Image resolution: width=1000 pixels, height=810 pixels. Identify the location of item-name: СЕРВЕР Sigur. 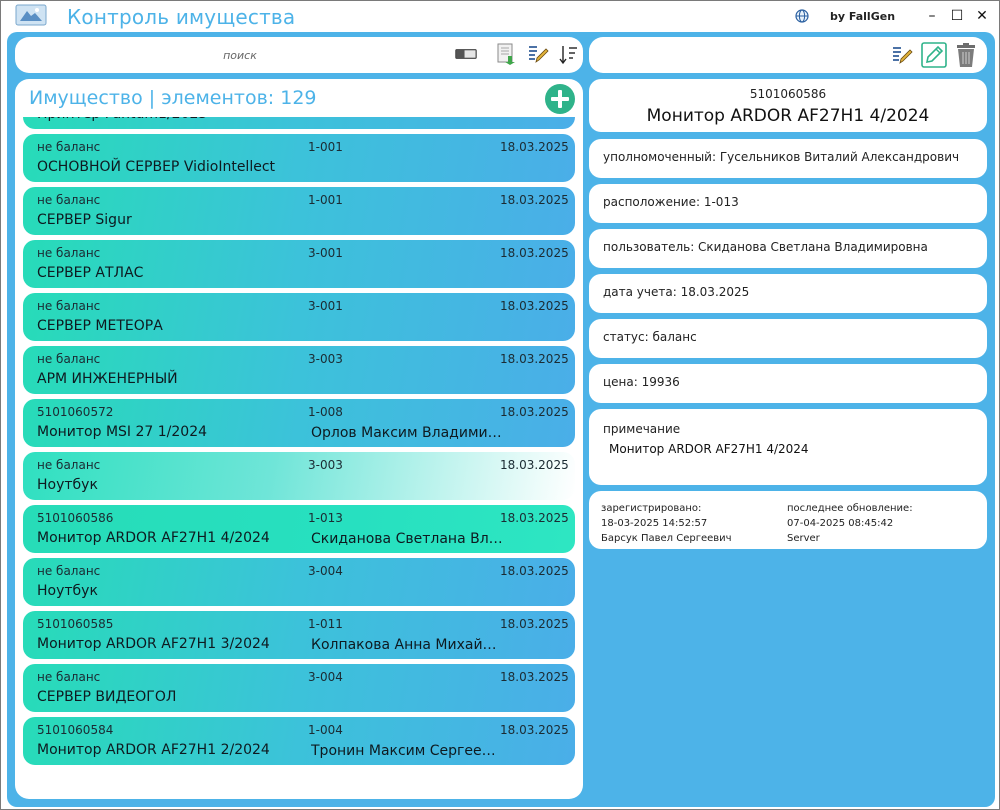
(84, 220).